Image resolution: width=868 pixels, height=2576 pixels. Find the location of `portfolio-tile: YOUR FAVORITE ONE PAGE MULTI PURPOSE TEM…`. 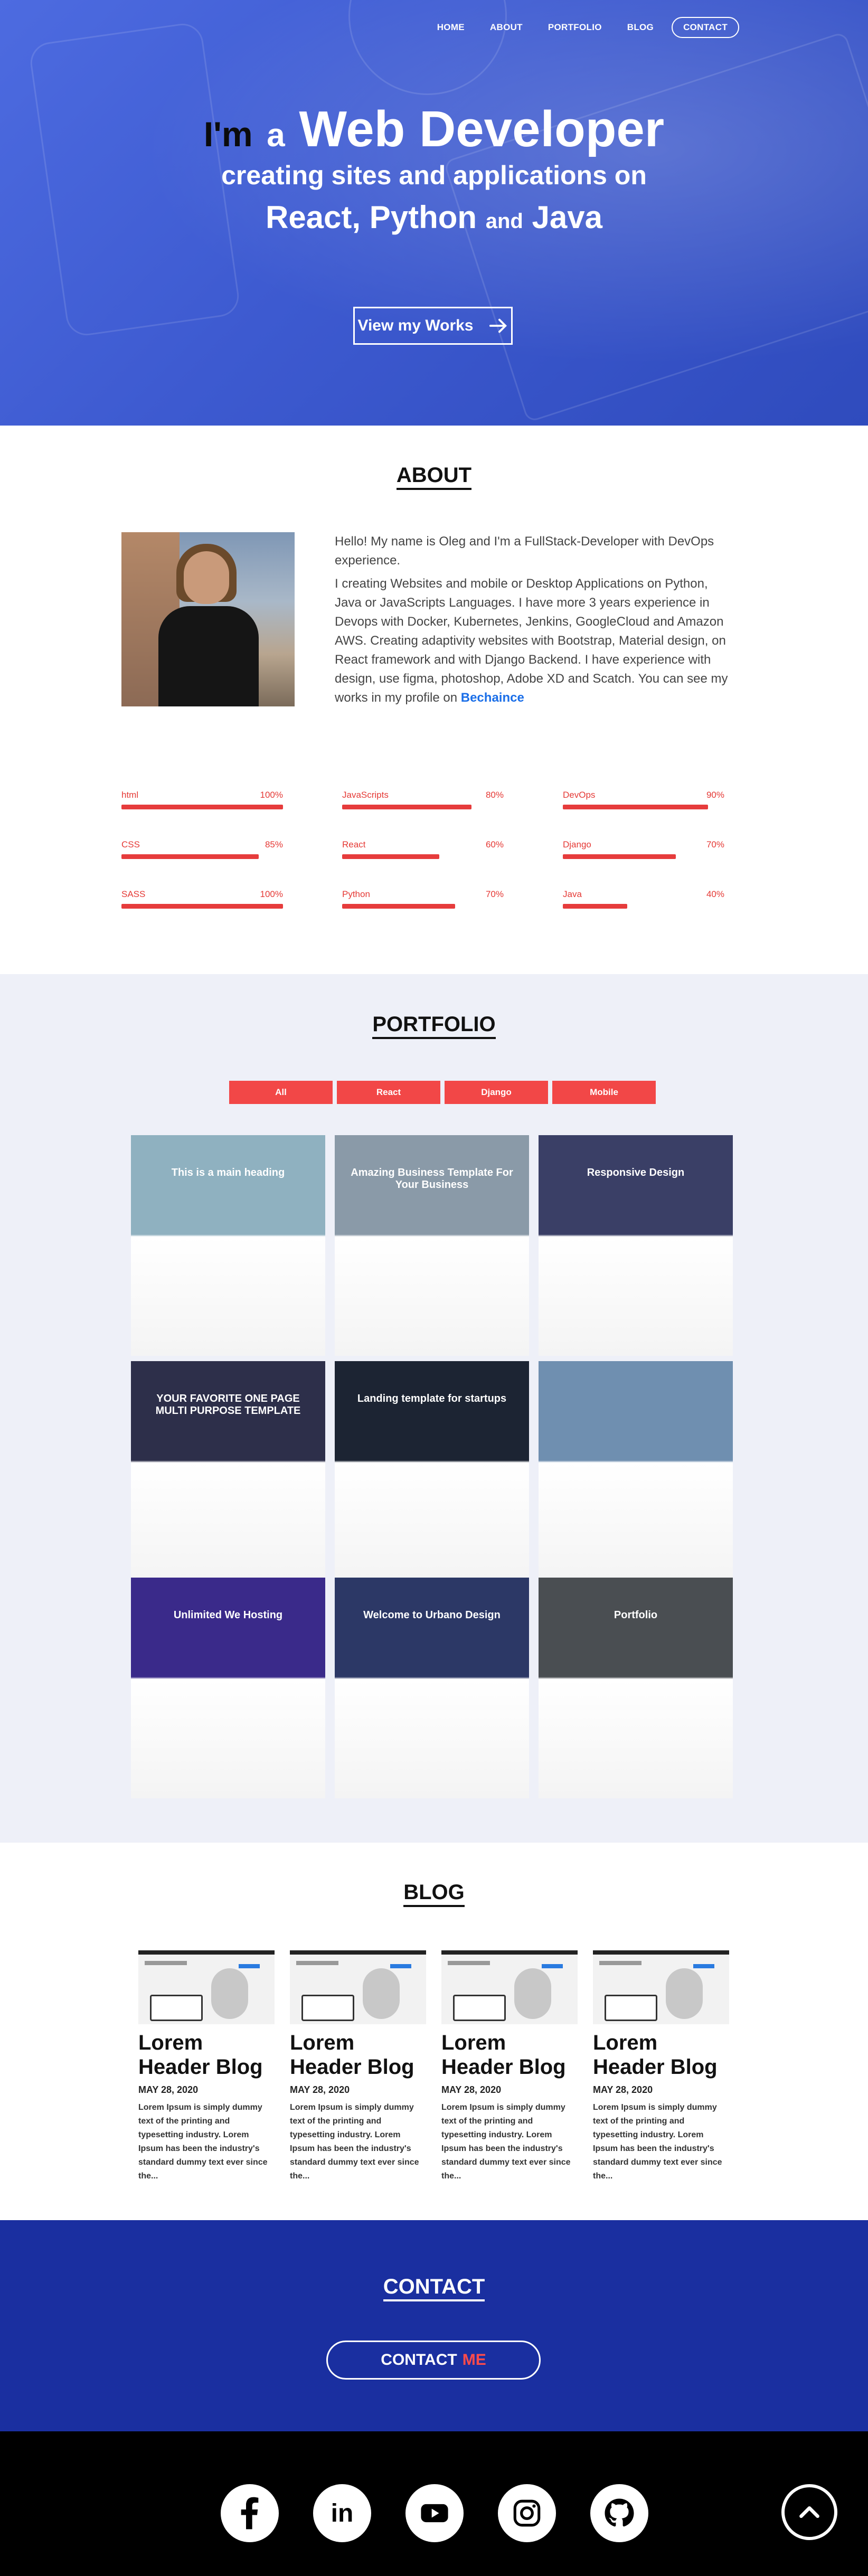

portfolio-tile: YOUR FAVORITE ONE PAGE MULTI PURPOSE TEM… is located at coordinates (228, 1471).